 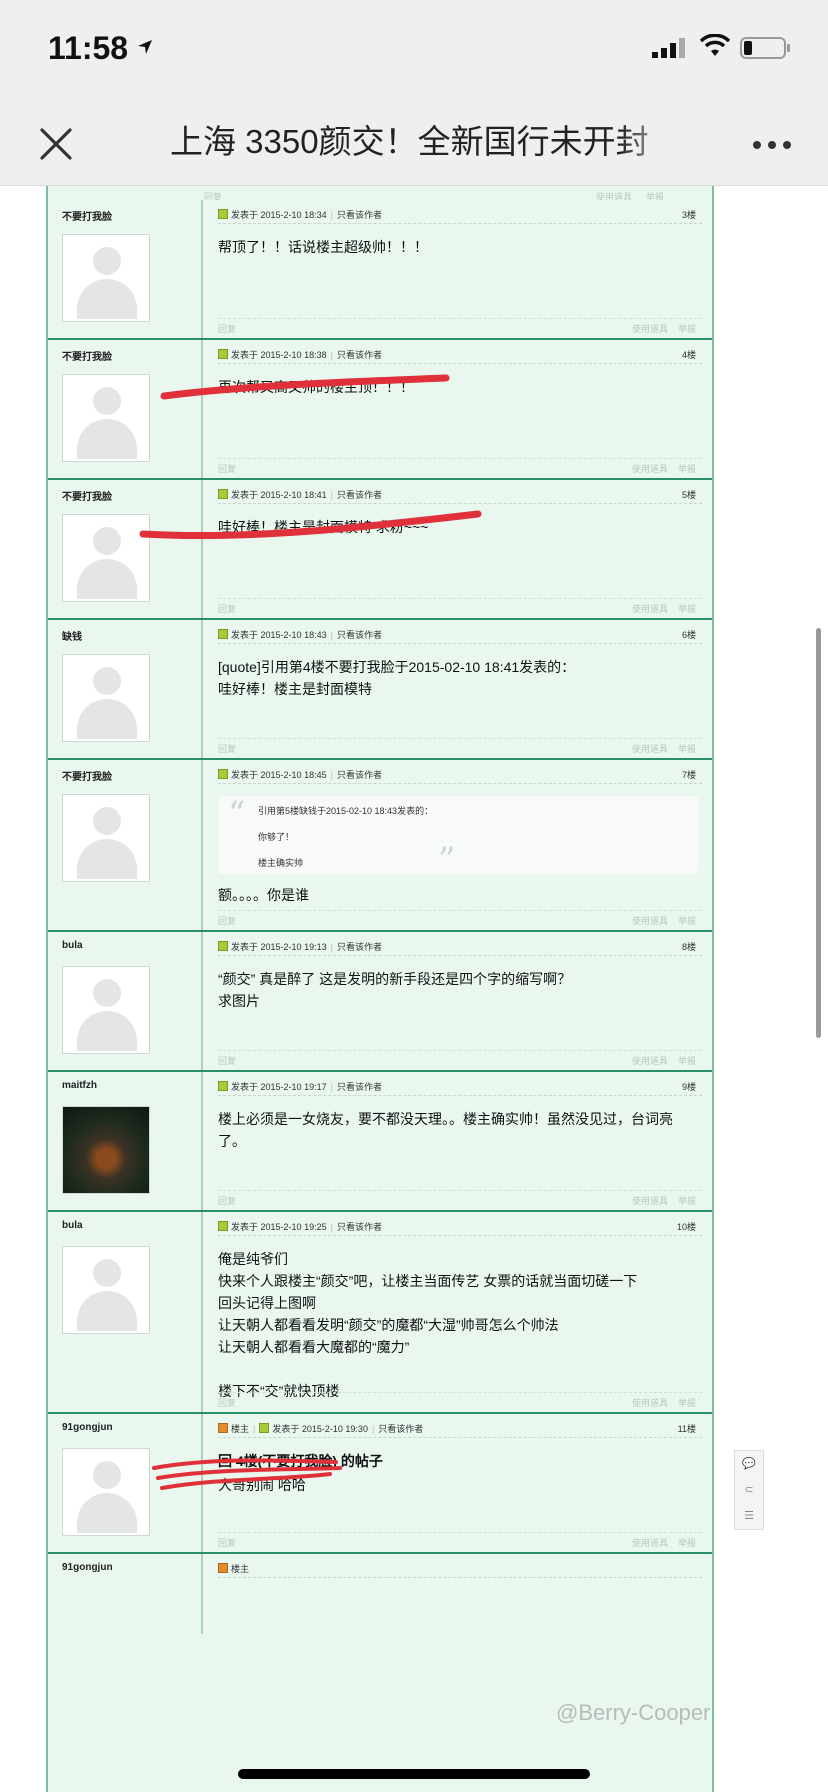 I want to click on author-name: 缺钱, so click(x=72, y=635).